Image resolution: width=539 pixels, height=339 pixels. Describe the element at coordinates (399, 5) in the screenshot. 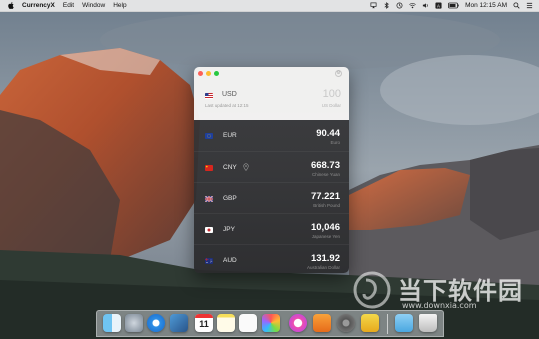

I see `time-machine-icon` at that location.